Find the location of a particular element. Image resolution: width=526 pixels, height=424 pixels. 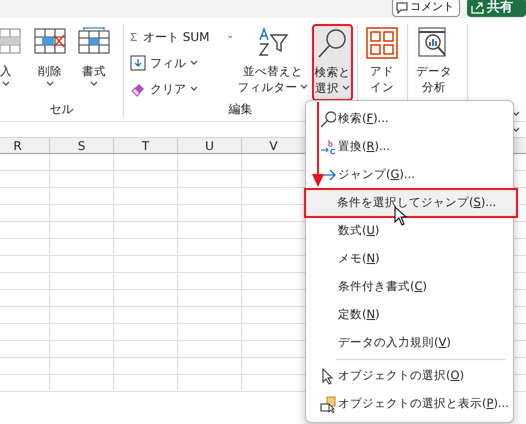

pointer-icon is located at coordinates (328, 376).